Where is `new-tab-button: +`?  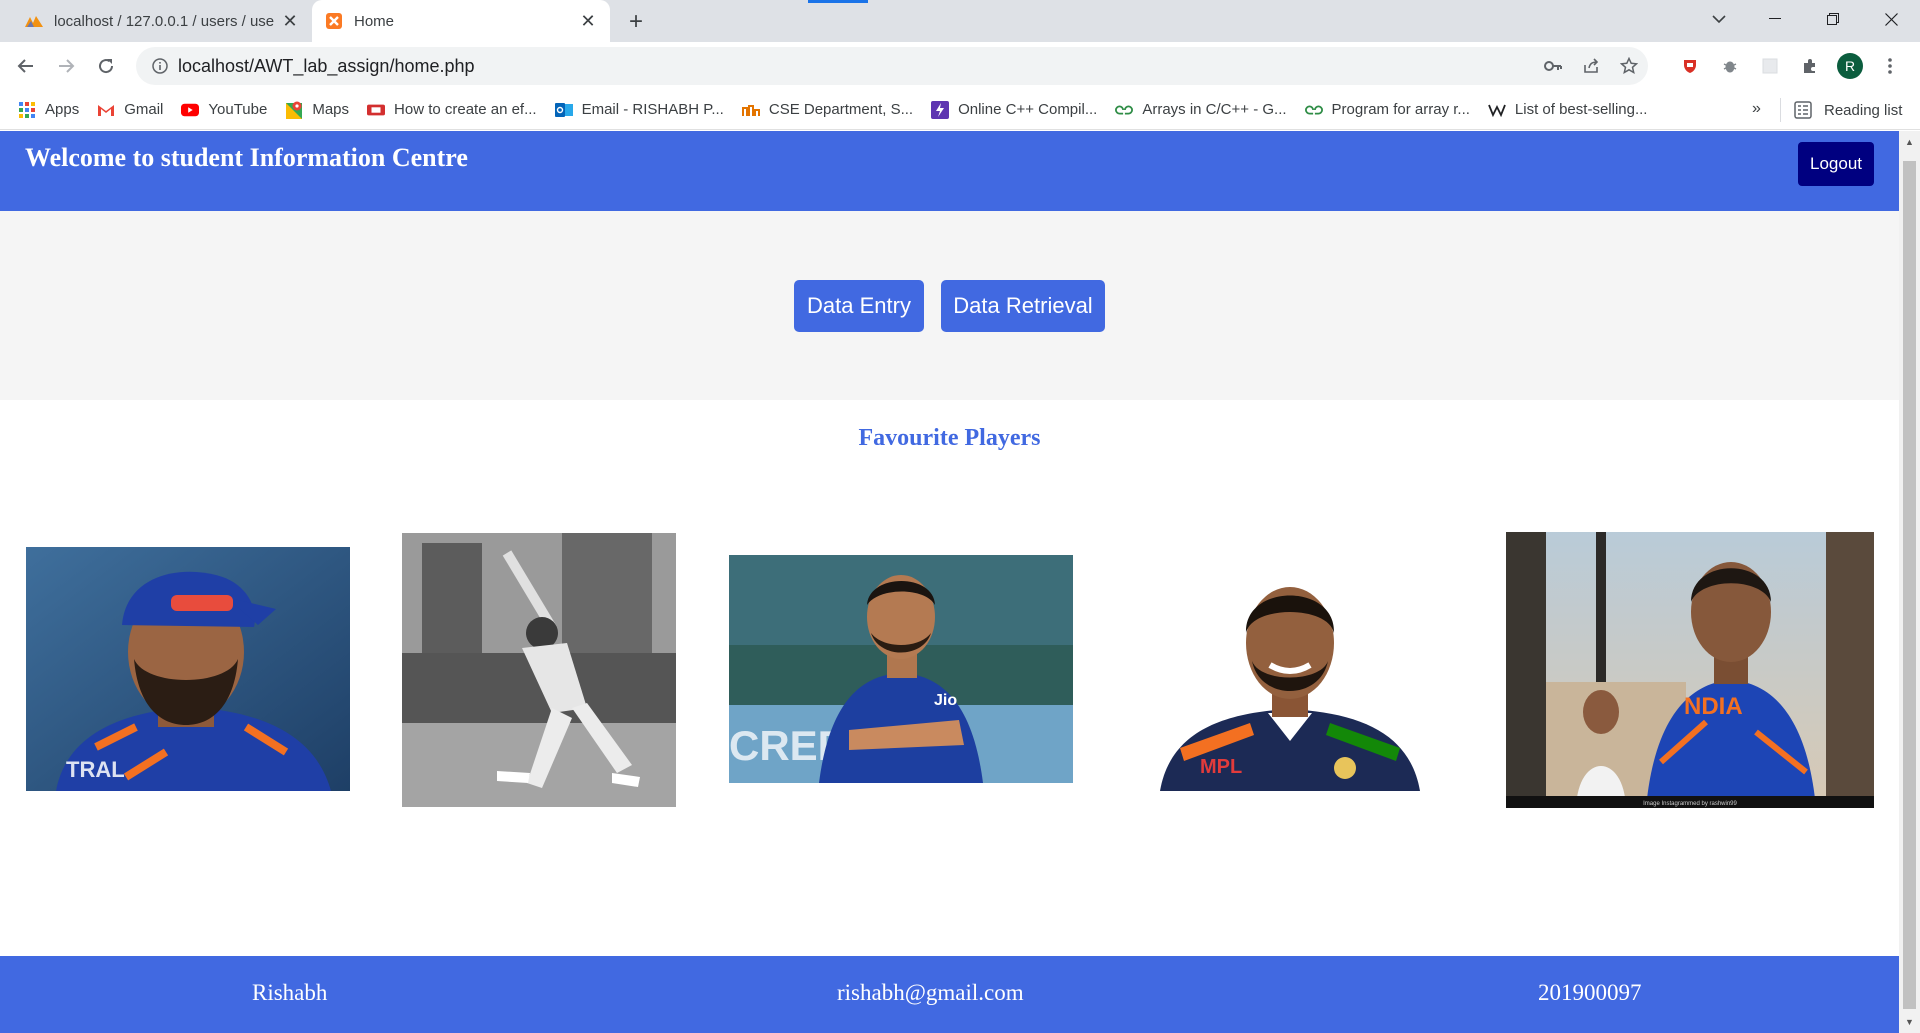
new-tab-button: + is located at coordinates (636, 22).